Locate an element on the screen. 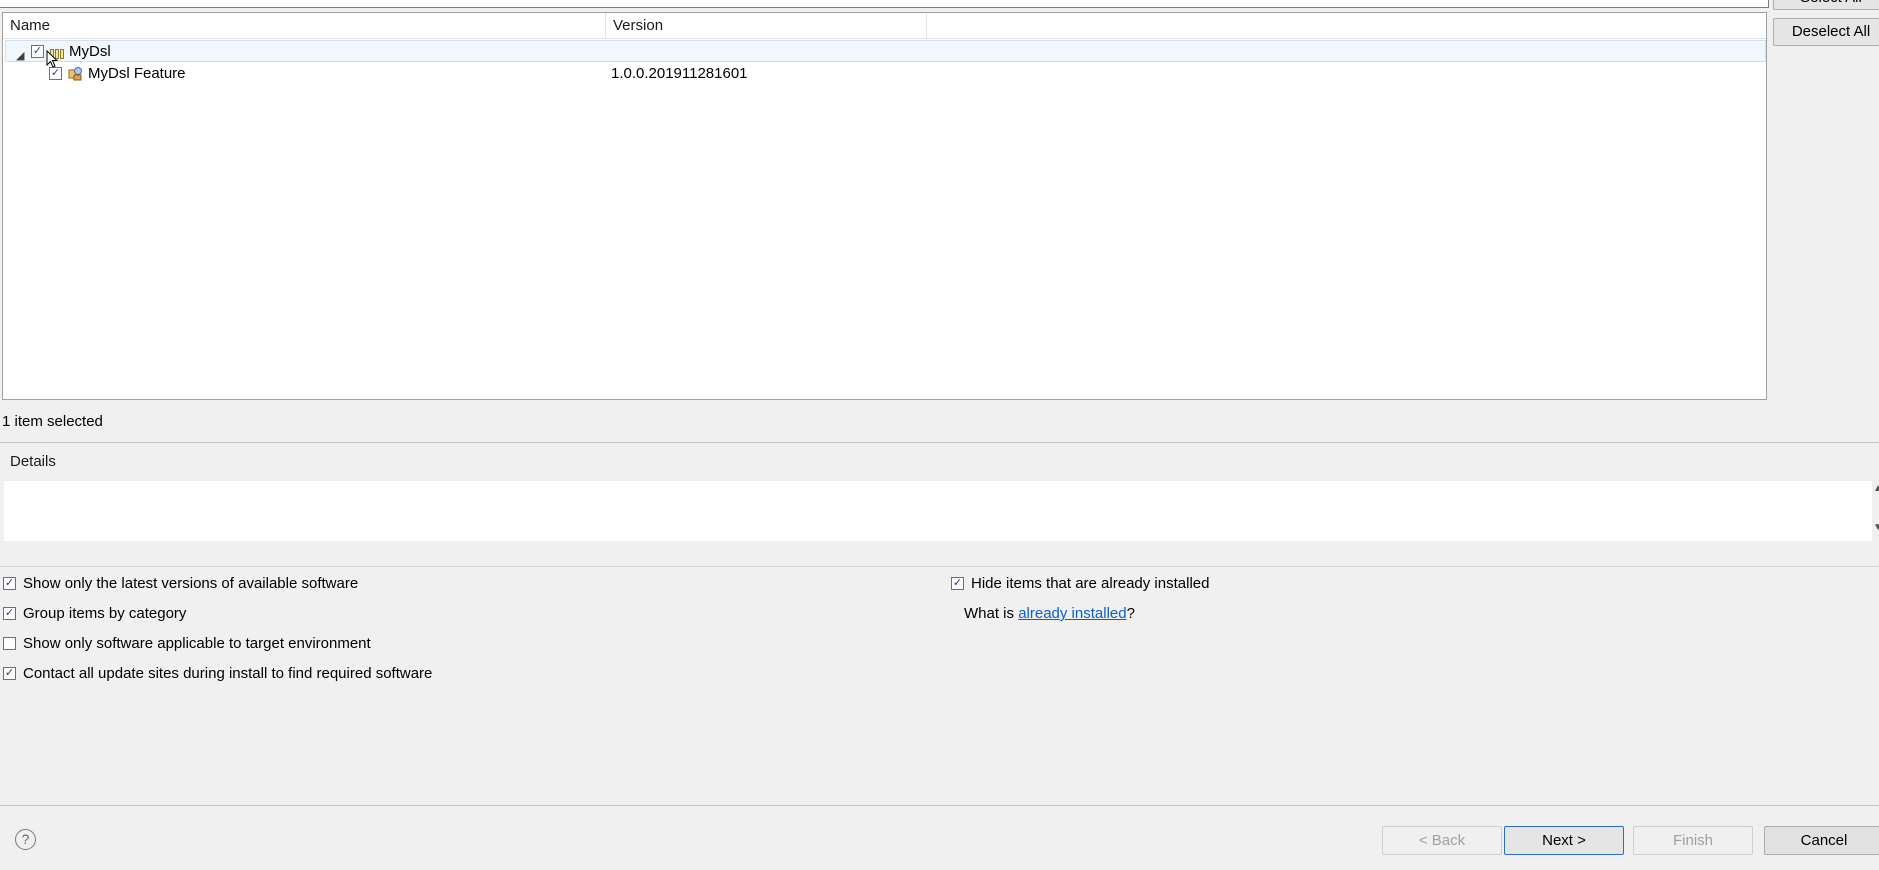  selection-status-text: 1 item selected is located at coordinates (52, 421).